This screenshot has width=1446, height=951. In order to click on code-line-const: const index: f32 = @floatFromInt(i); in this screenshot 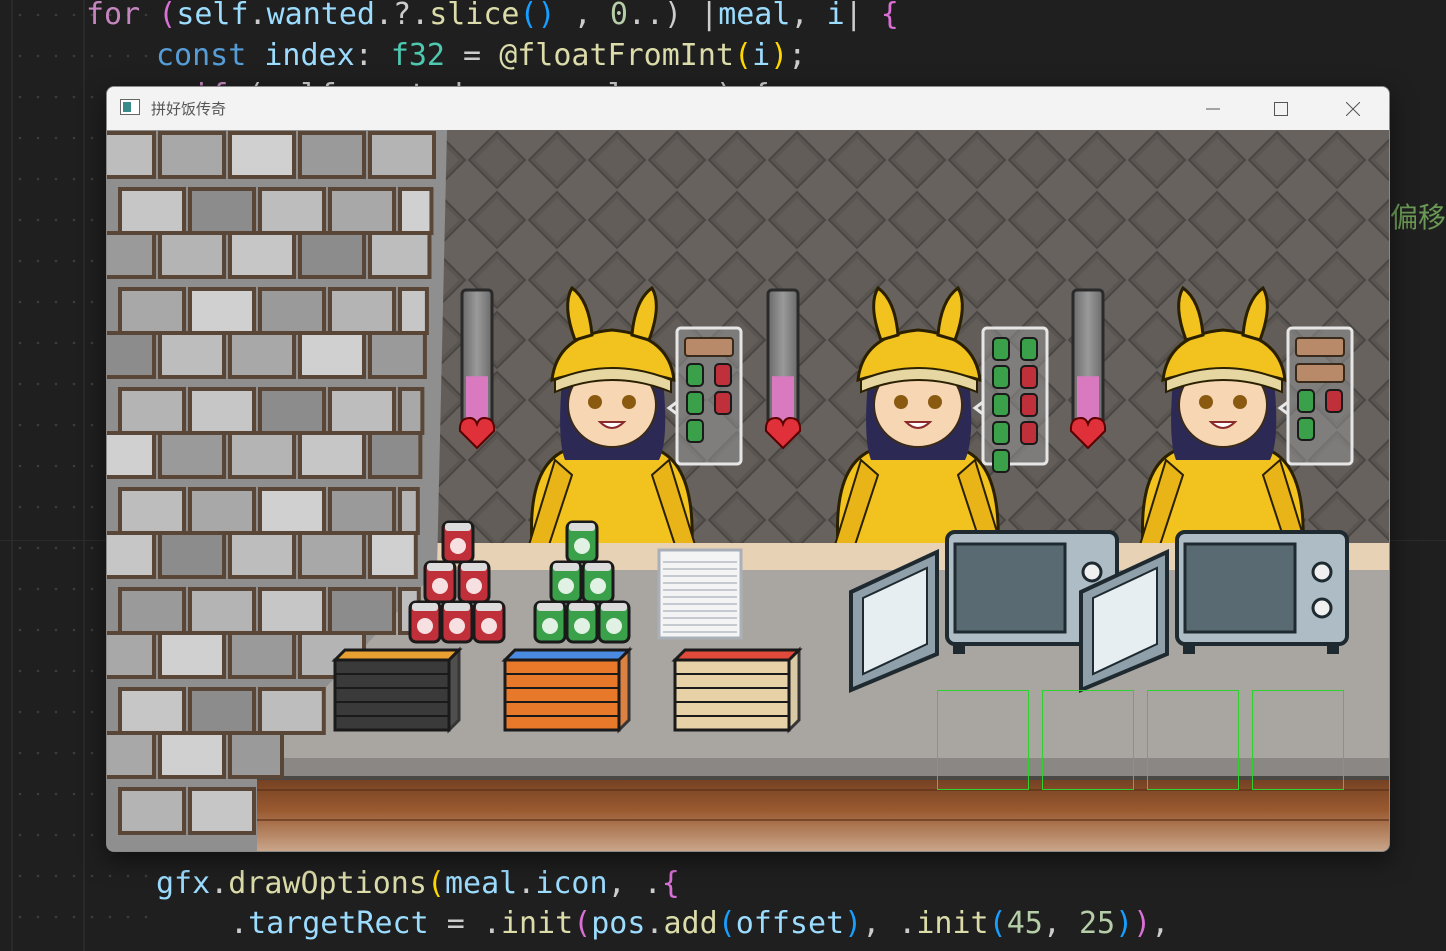, I will do `click(481, 56)`.